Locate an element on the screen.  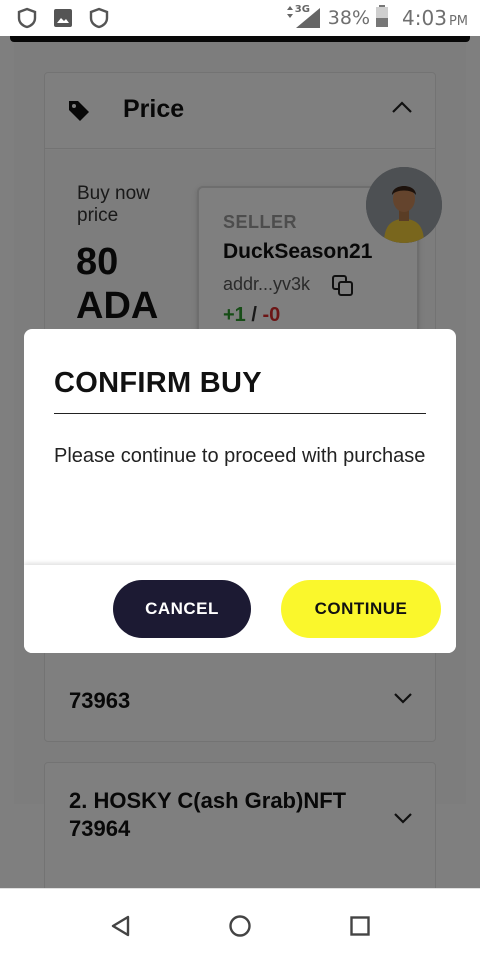
recents-icon is located at coordinates (360, 926).